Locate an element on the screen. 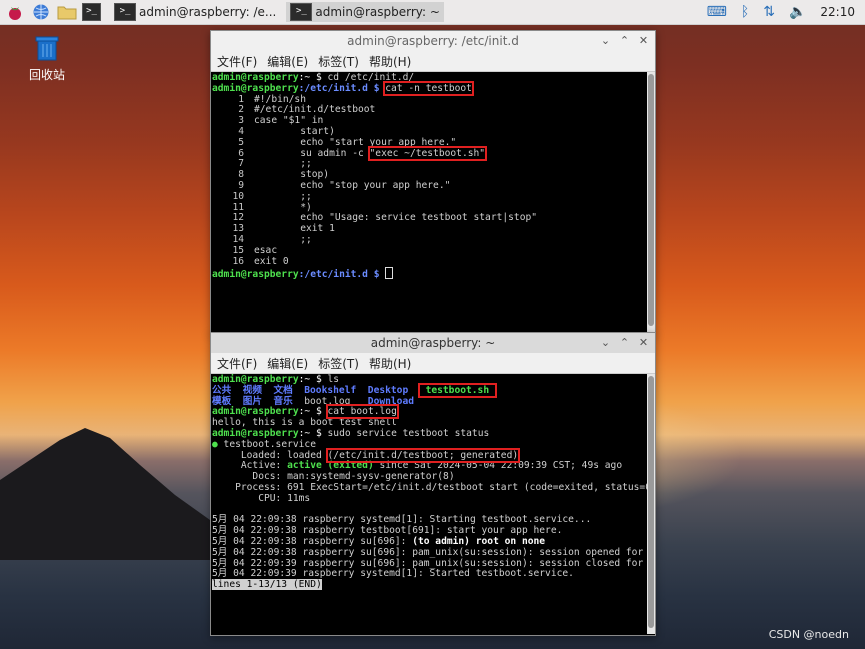  system-tray: ⌨ ᛒ ⇅ 🔈 22:10 is located at coordinates (782, 12).